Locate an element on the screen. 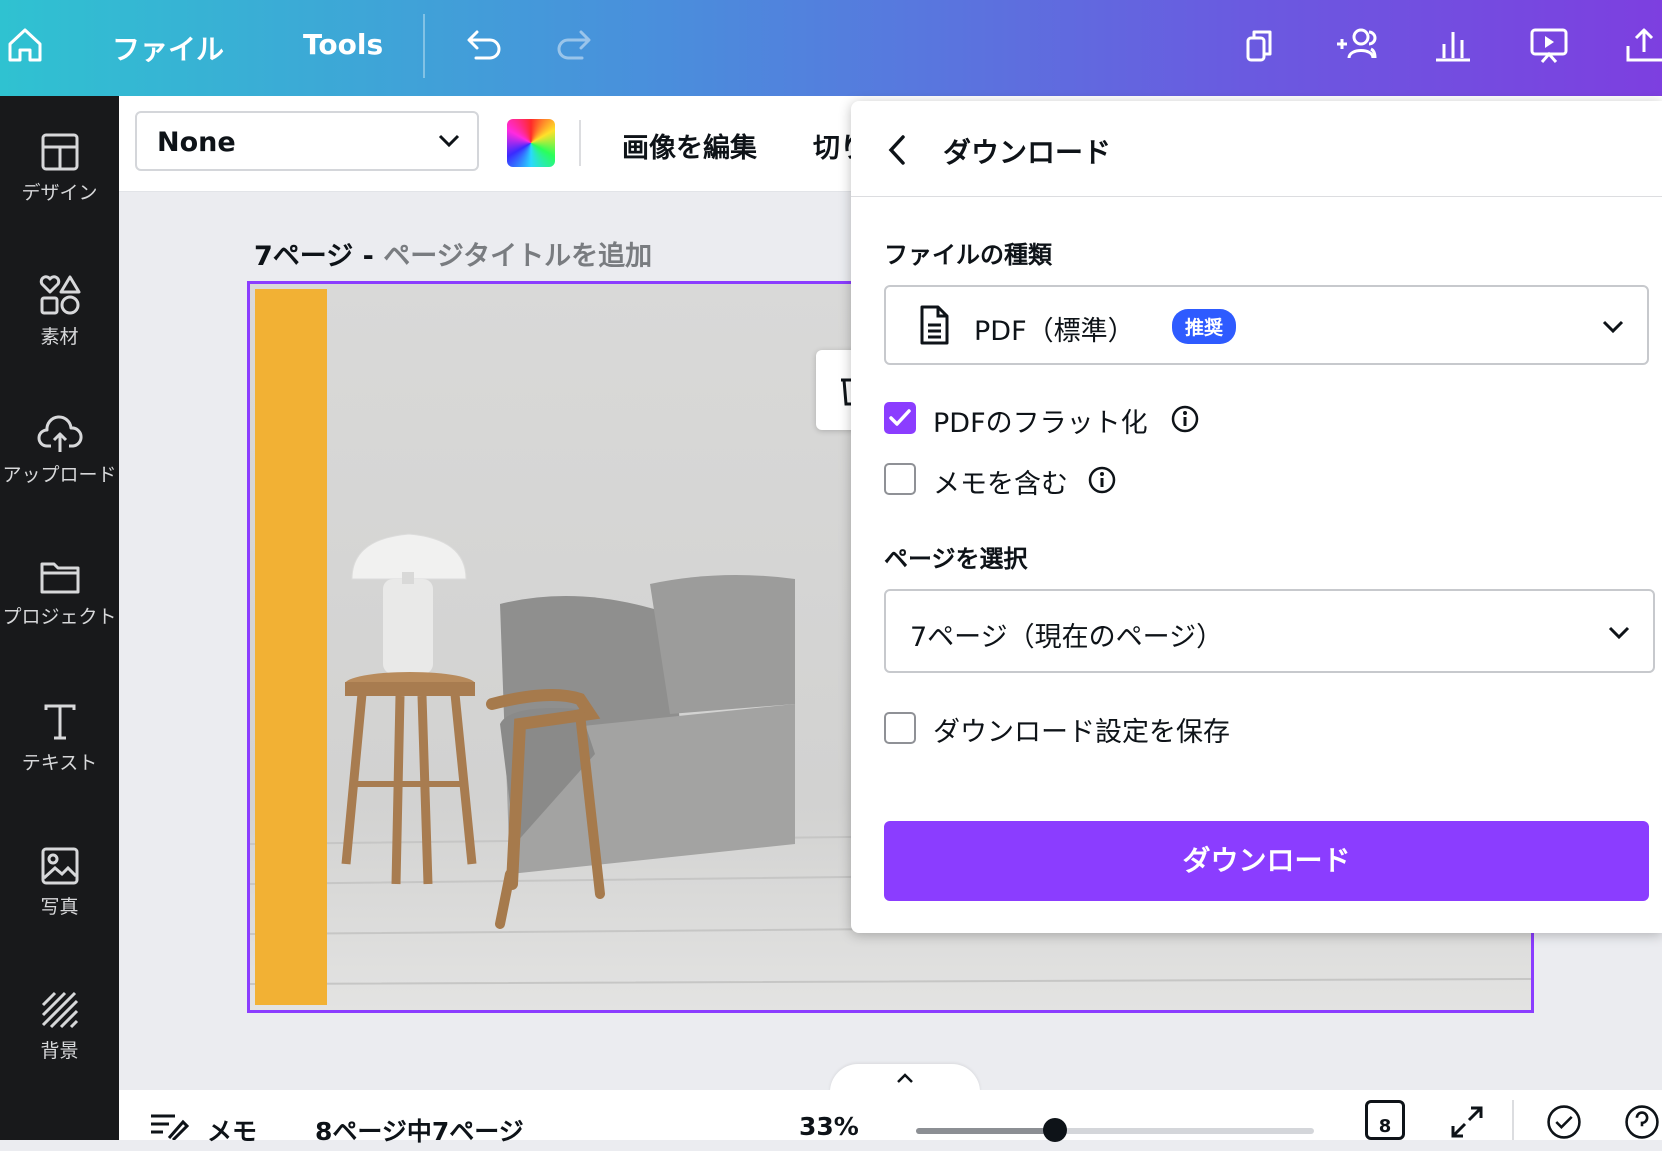 Image resolution: width=1662 pixels, height=1151 pixels. sidebar-item-text: テキスト is located at coordinates (59, 738).